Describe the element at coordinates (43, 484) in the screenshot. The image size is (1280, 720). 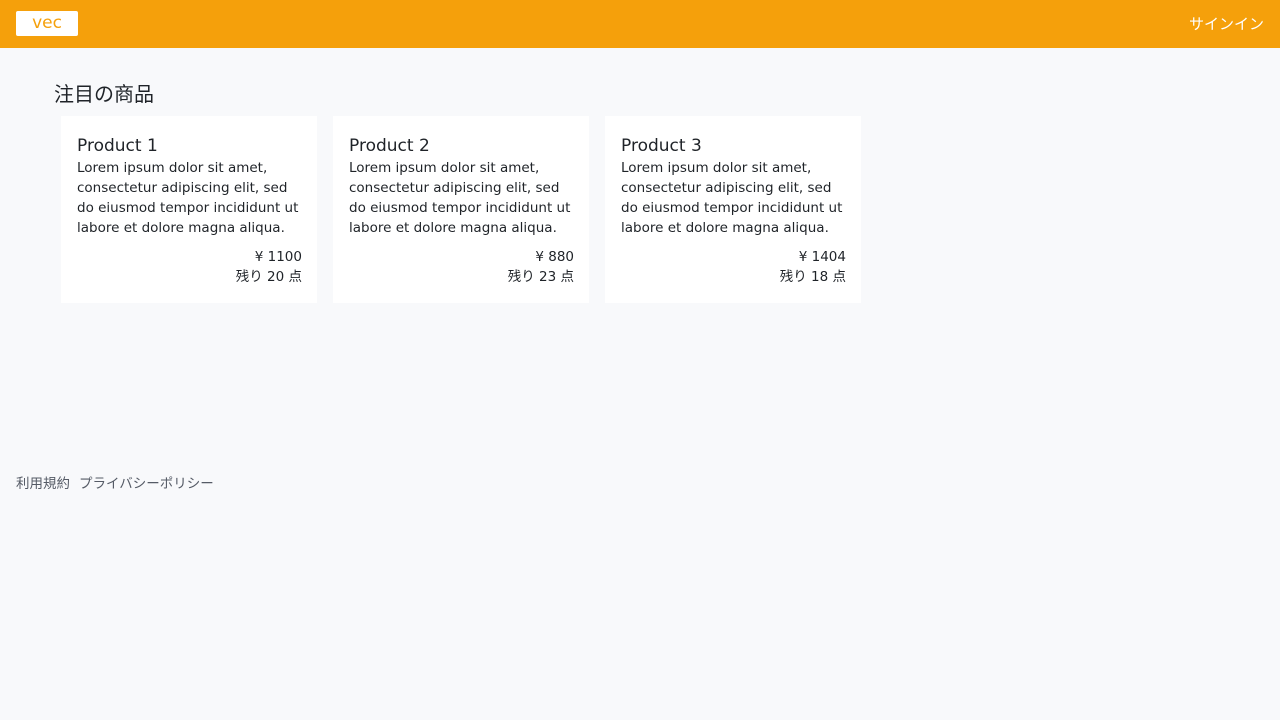
I see `terms-link: 利用規約` at that location.